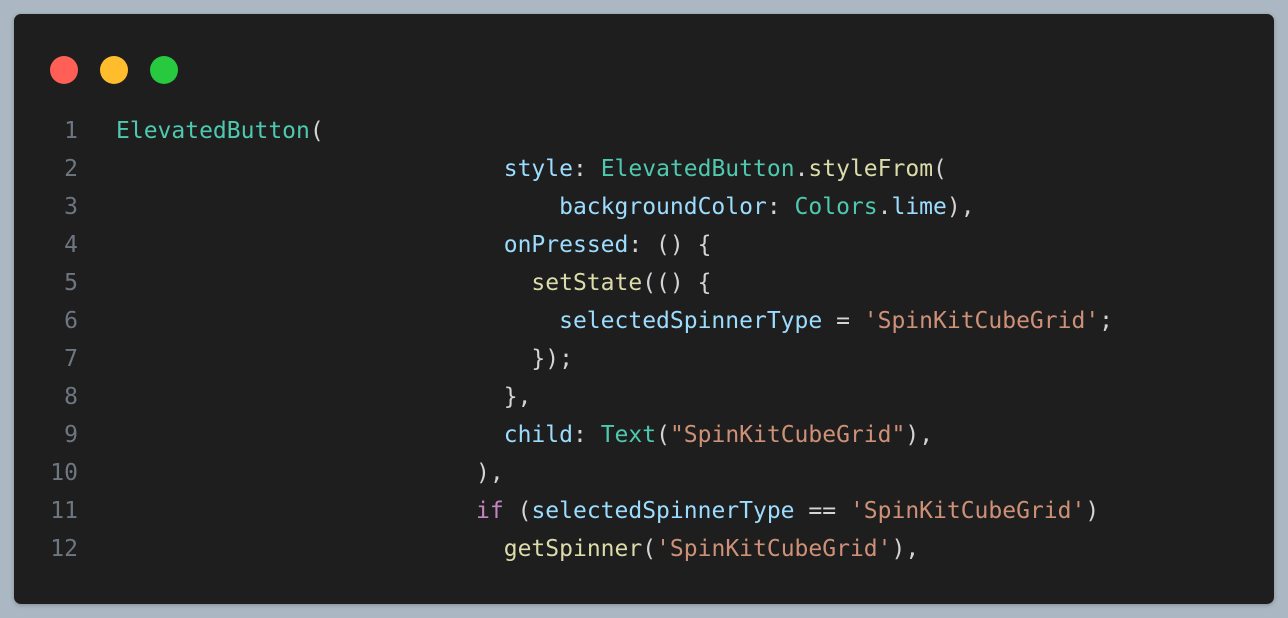 Image resolution: width=1288 pixels, height=618 pixels. Describe the element at coordinates (787, 435) in the screenshot. I see `code-token: "SpinKitCubeGrid"` at that location.